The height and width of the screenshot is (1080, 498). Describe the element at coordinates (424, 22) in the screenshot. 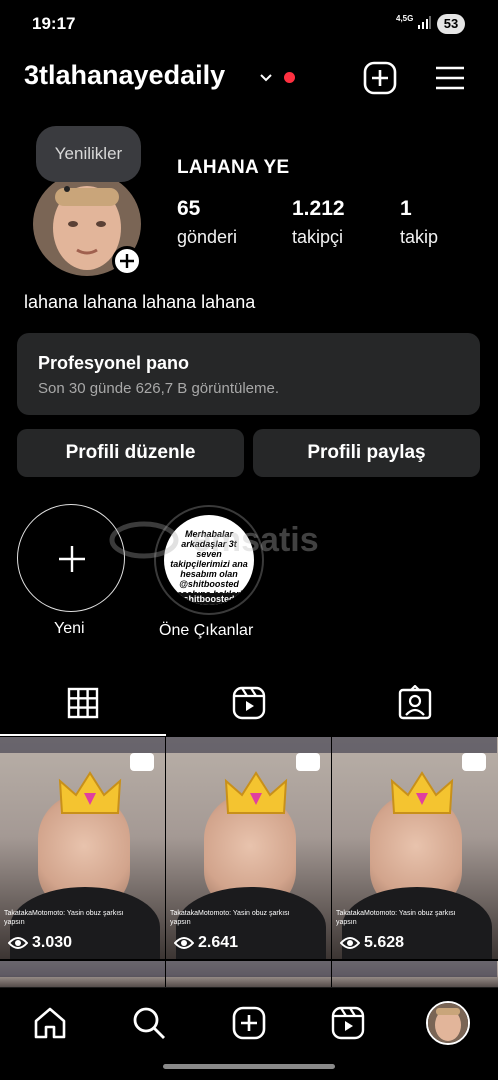

I see `signal-icon` at that location.